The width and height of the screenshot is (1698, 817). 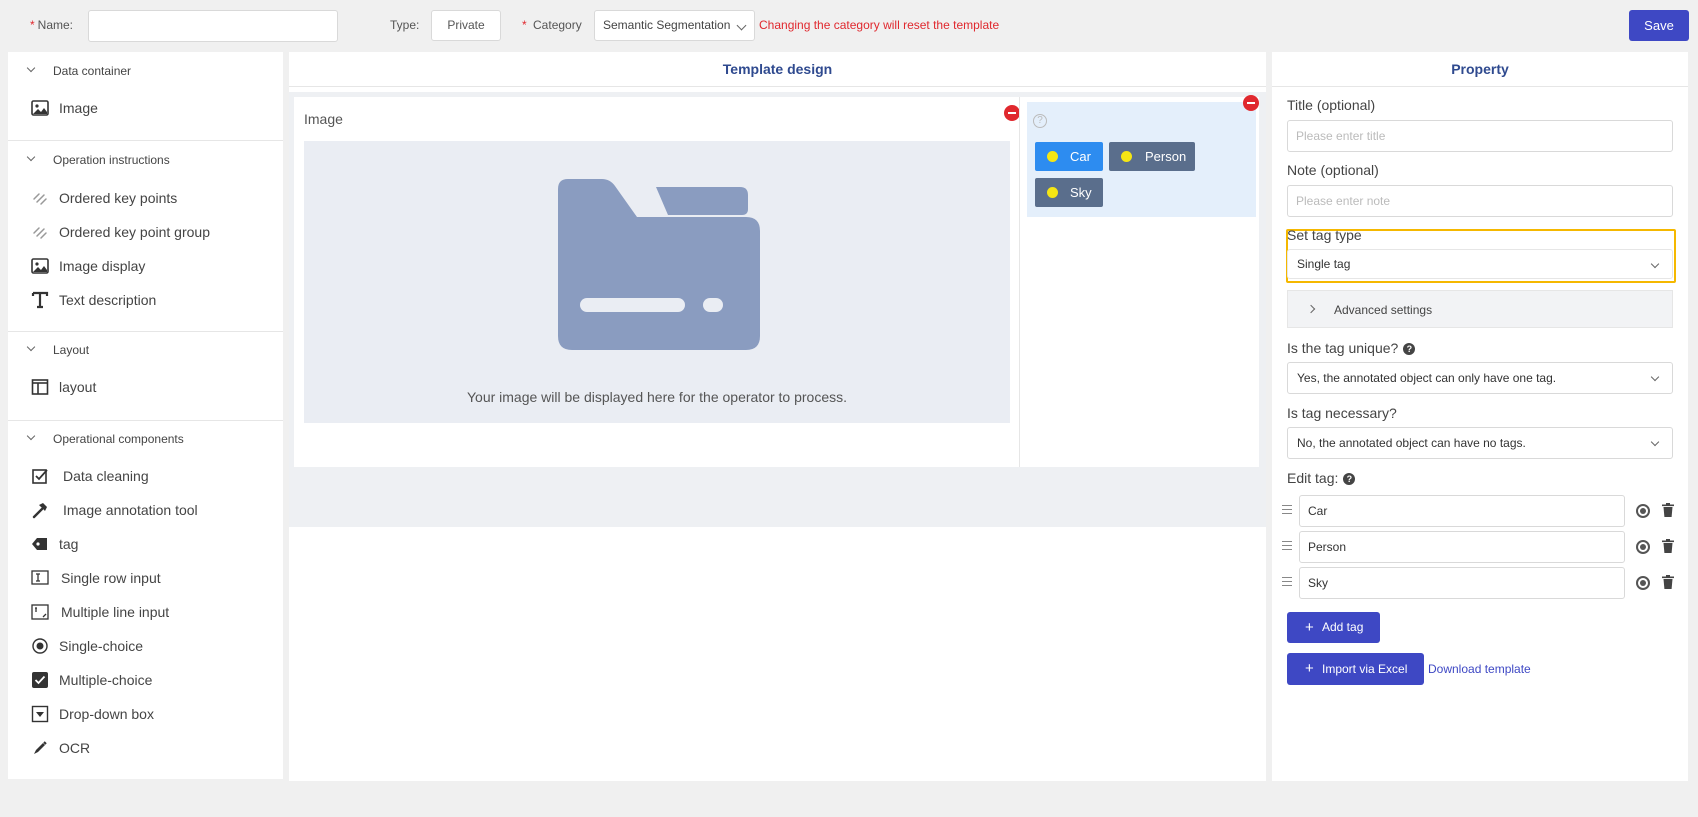 I want to click on name-label: * Name:, so click(x=52, y=25).